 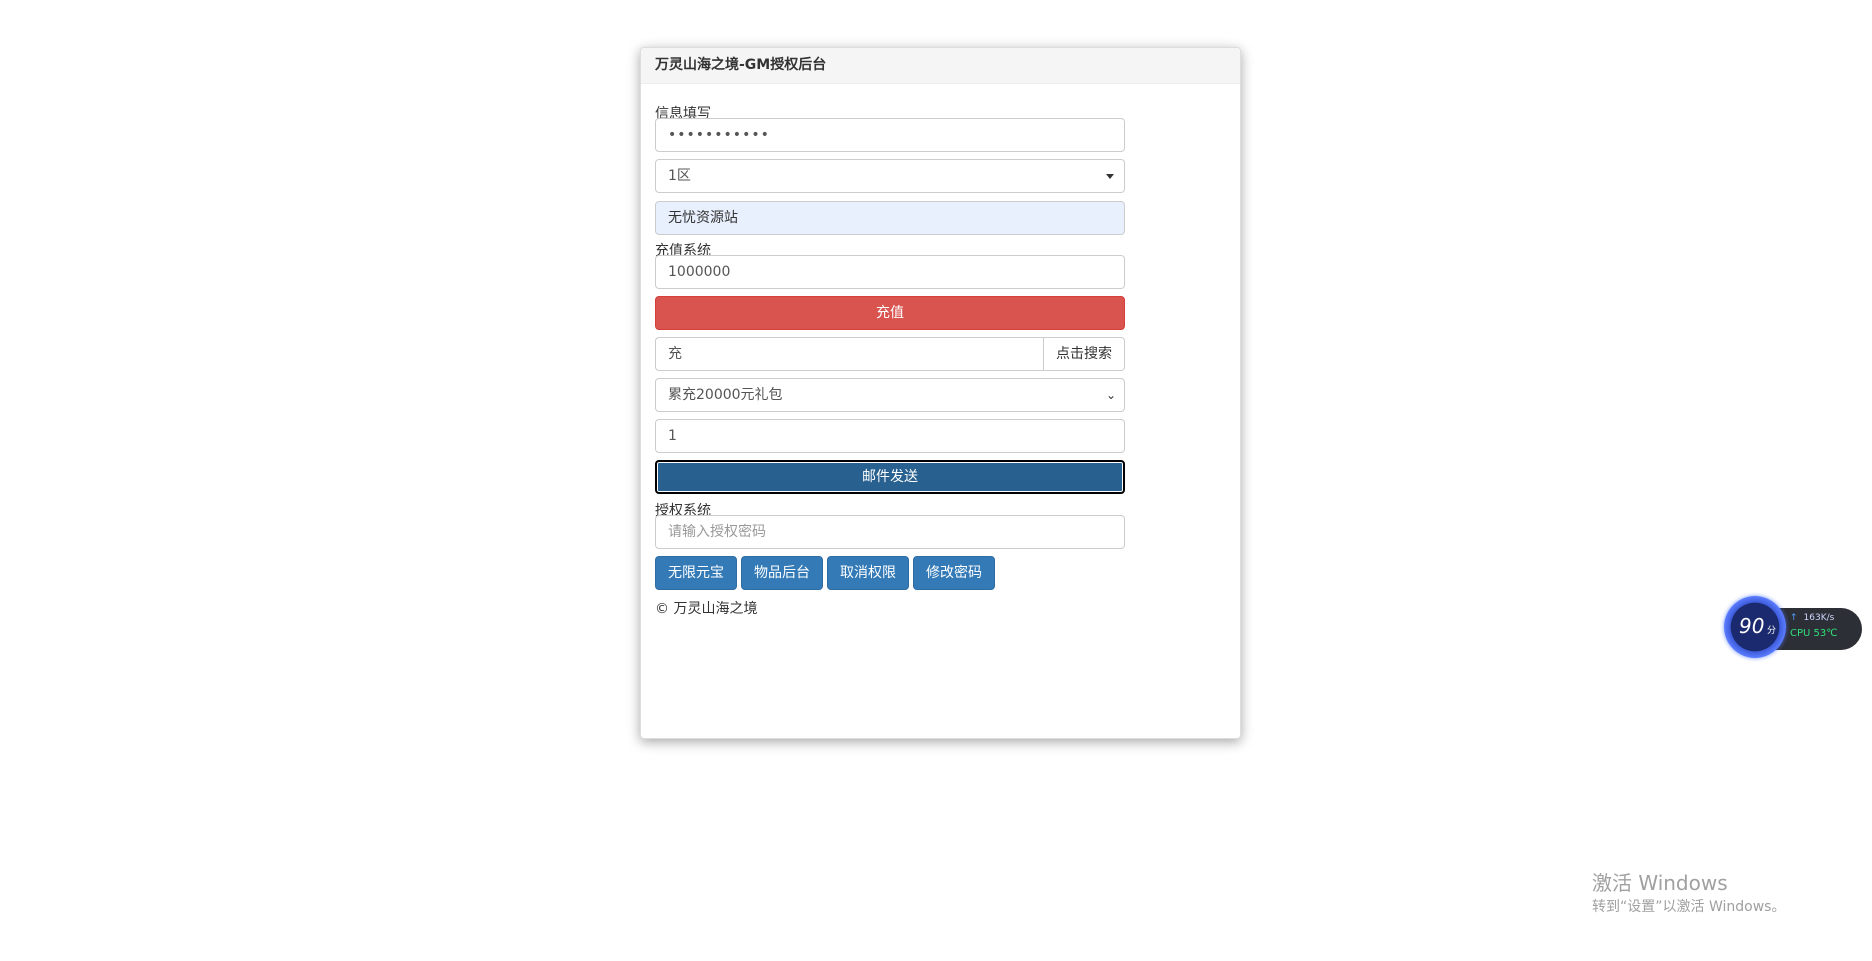 What do you see at coordinates (890, 477) in the screenshot?
I see `mail-send-button: 邮件发送` at bounding box center [890, 477].